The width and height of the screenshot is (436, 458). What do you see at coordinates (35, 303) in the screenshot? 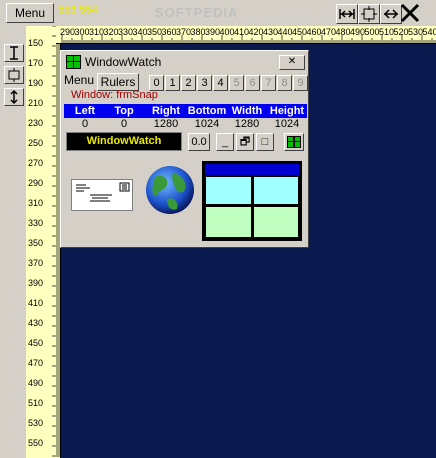
I see `left-ruler-label: 410` at bounding box center [35, 303].